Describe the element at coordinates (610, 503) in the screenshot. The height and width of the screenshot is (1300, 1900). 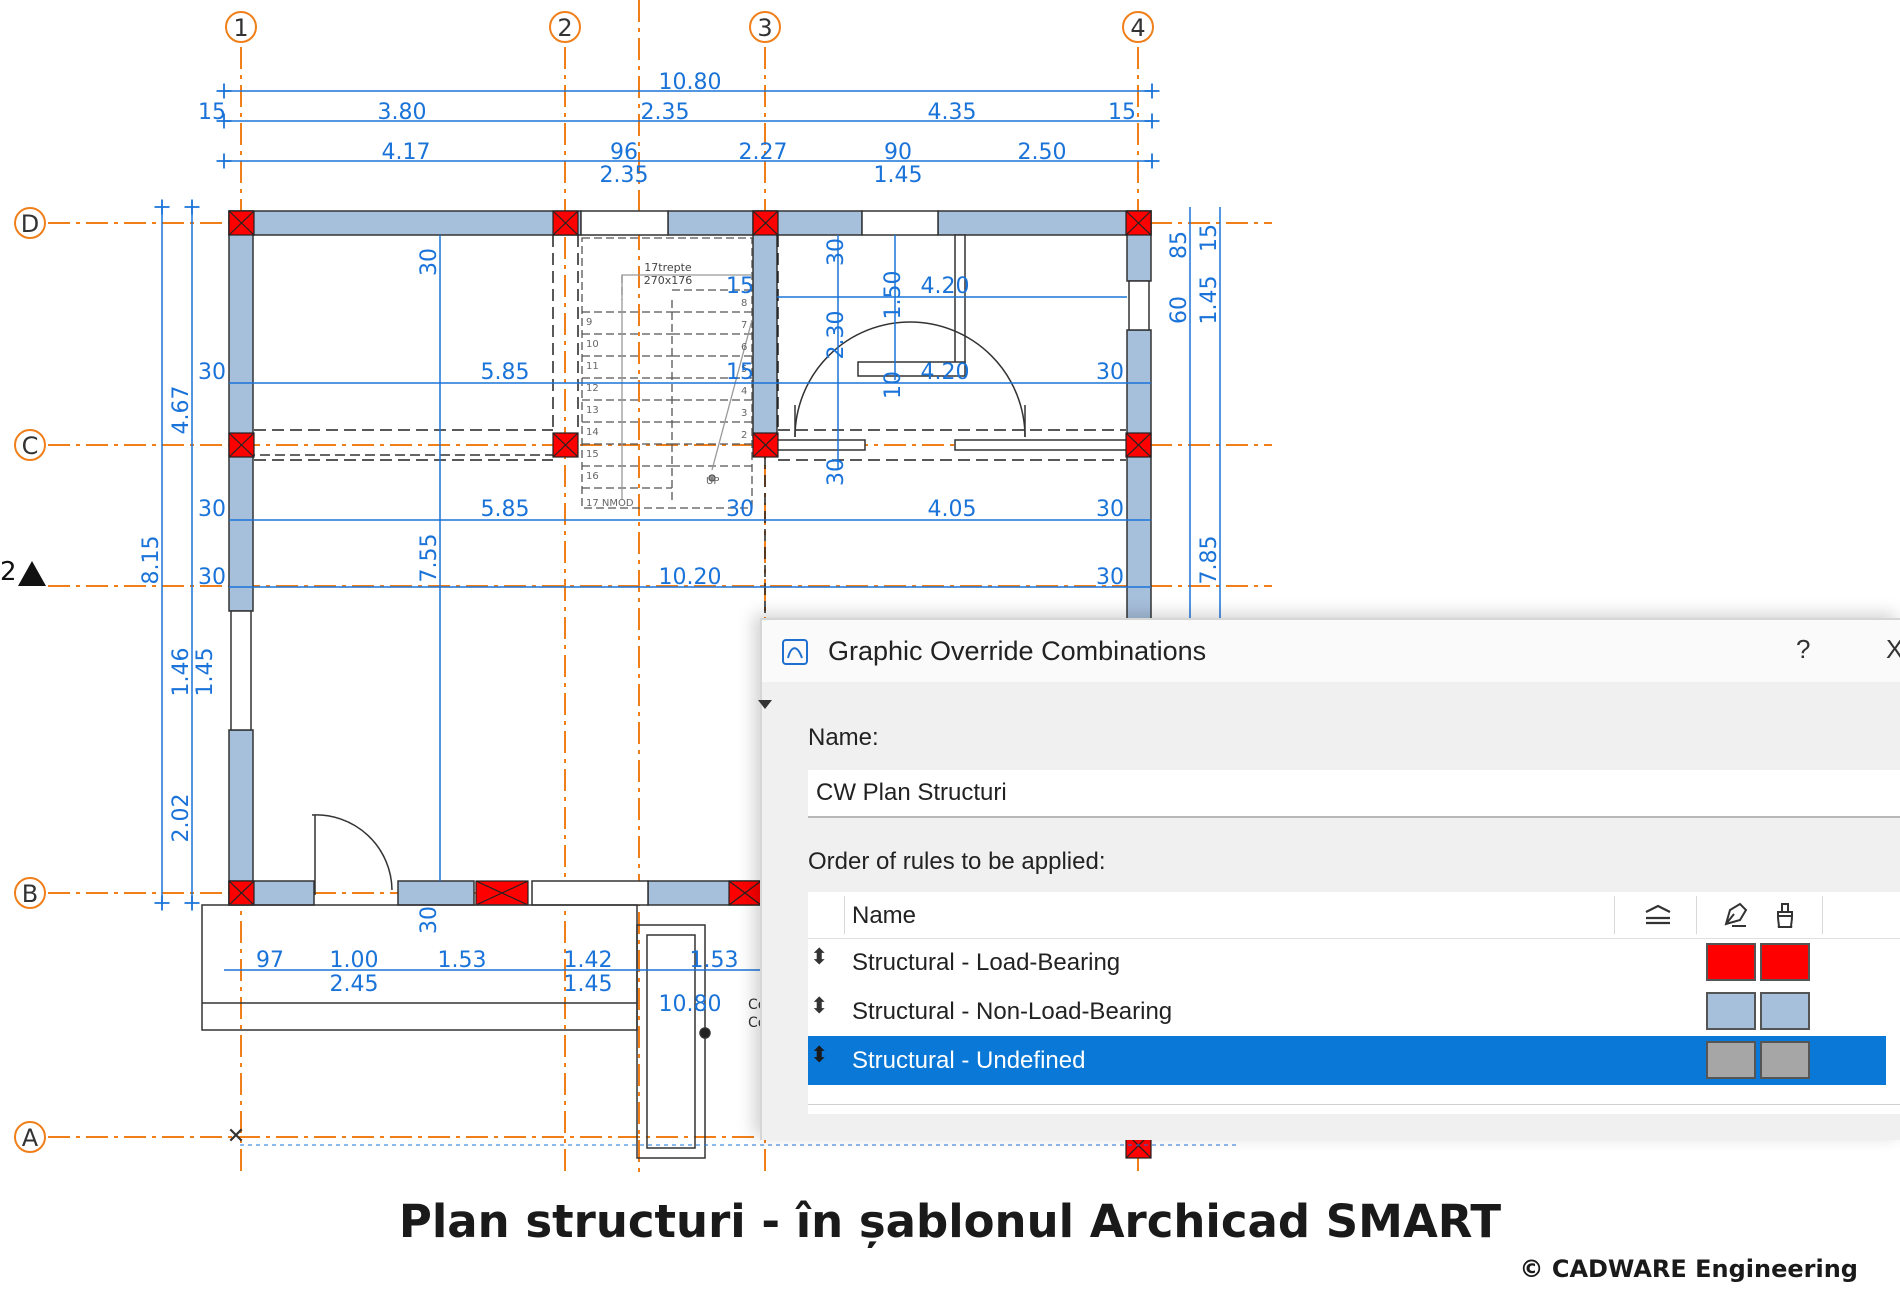
I see `stair-down-label: 17 NMOD` at that location.